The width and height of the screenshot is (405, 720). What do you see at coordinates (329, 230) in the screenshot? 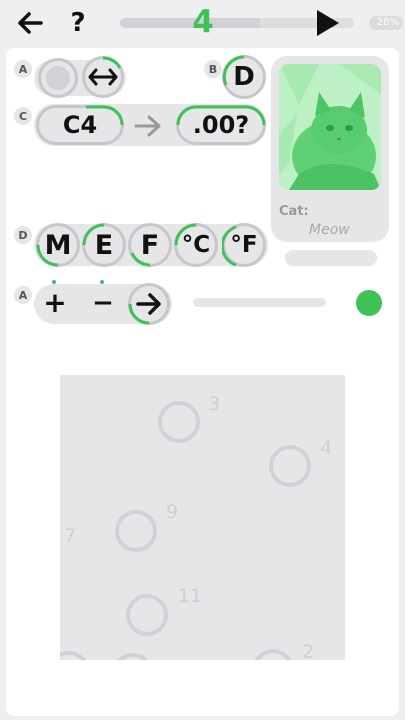
I see `card-sound-label: Meow` at bounding box center [329, 230].